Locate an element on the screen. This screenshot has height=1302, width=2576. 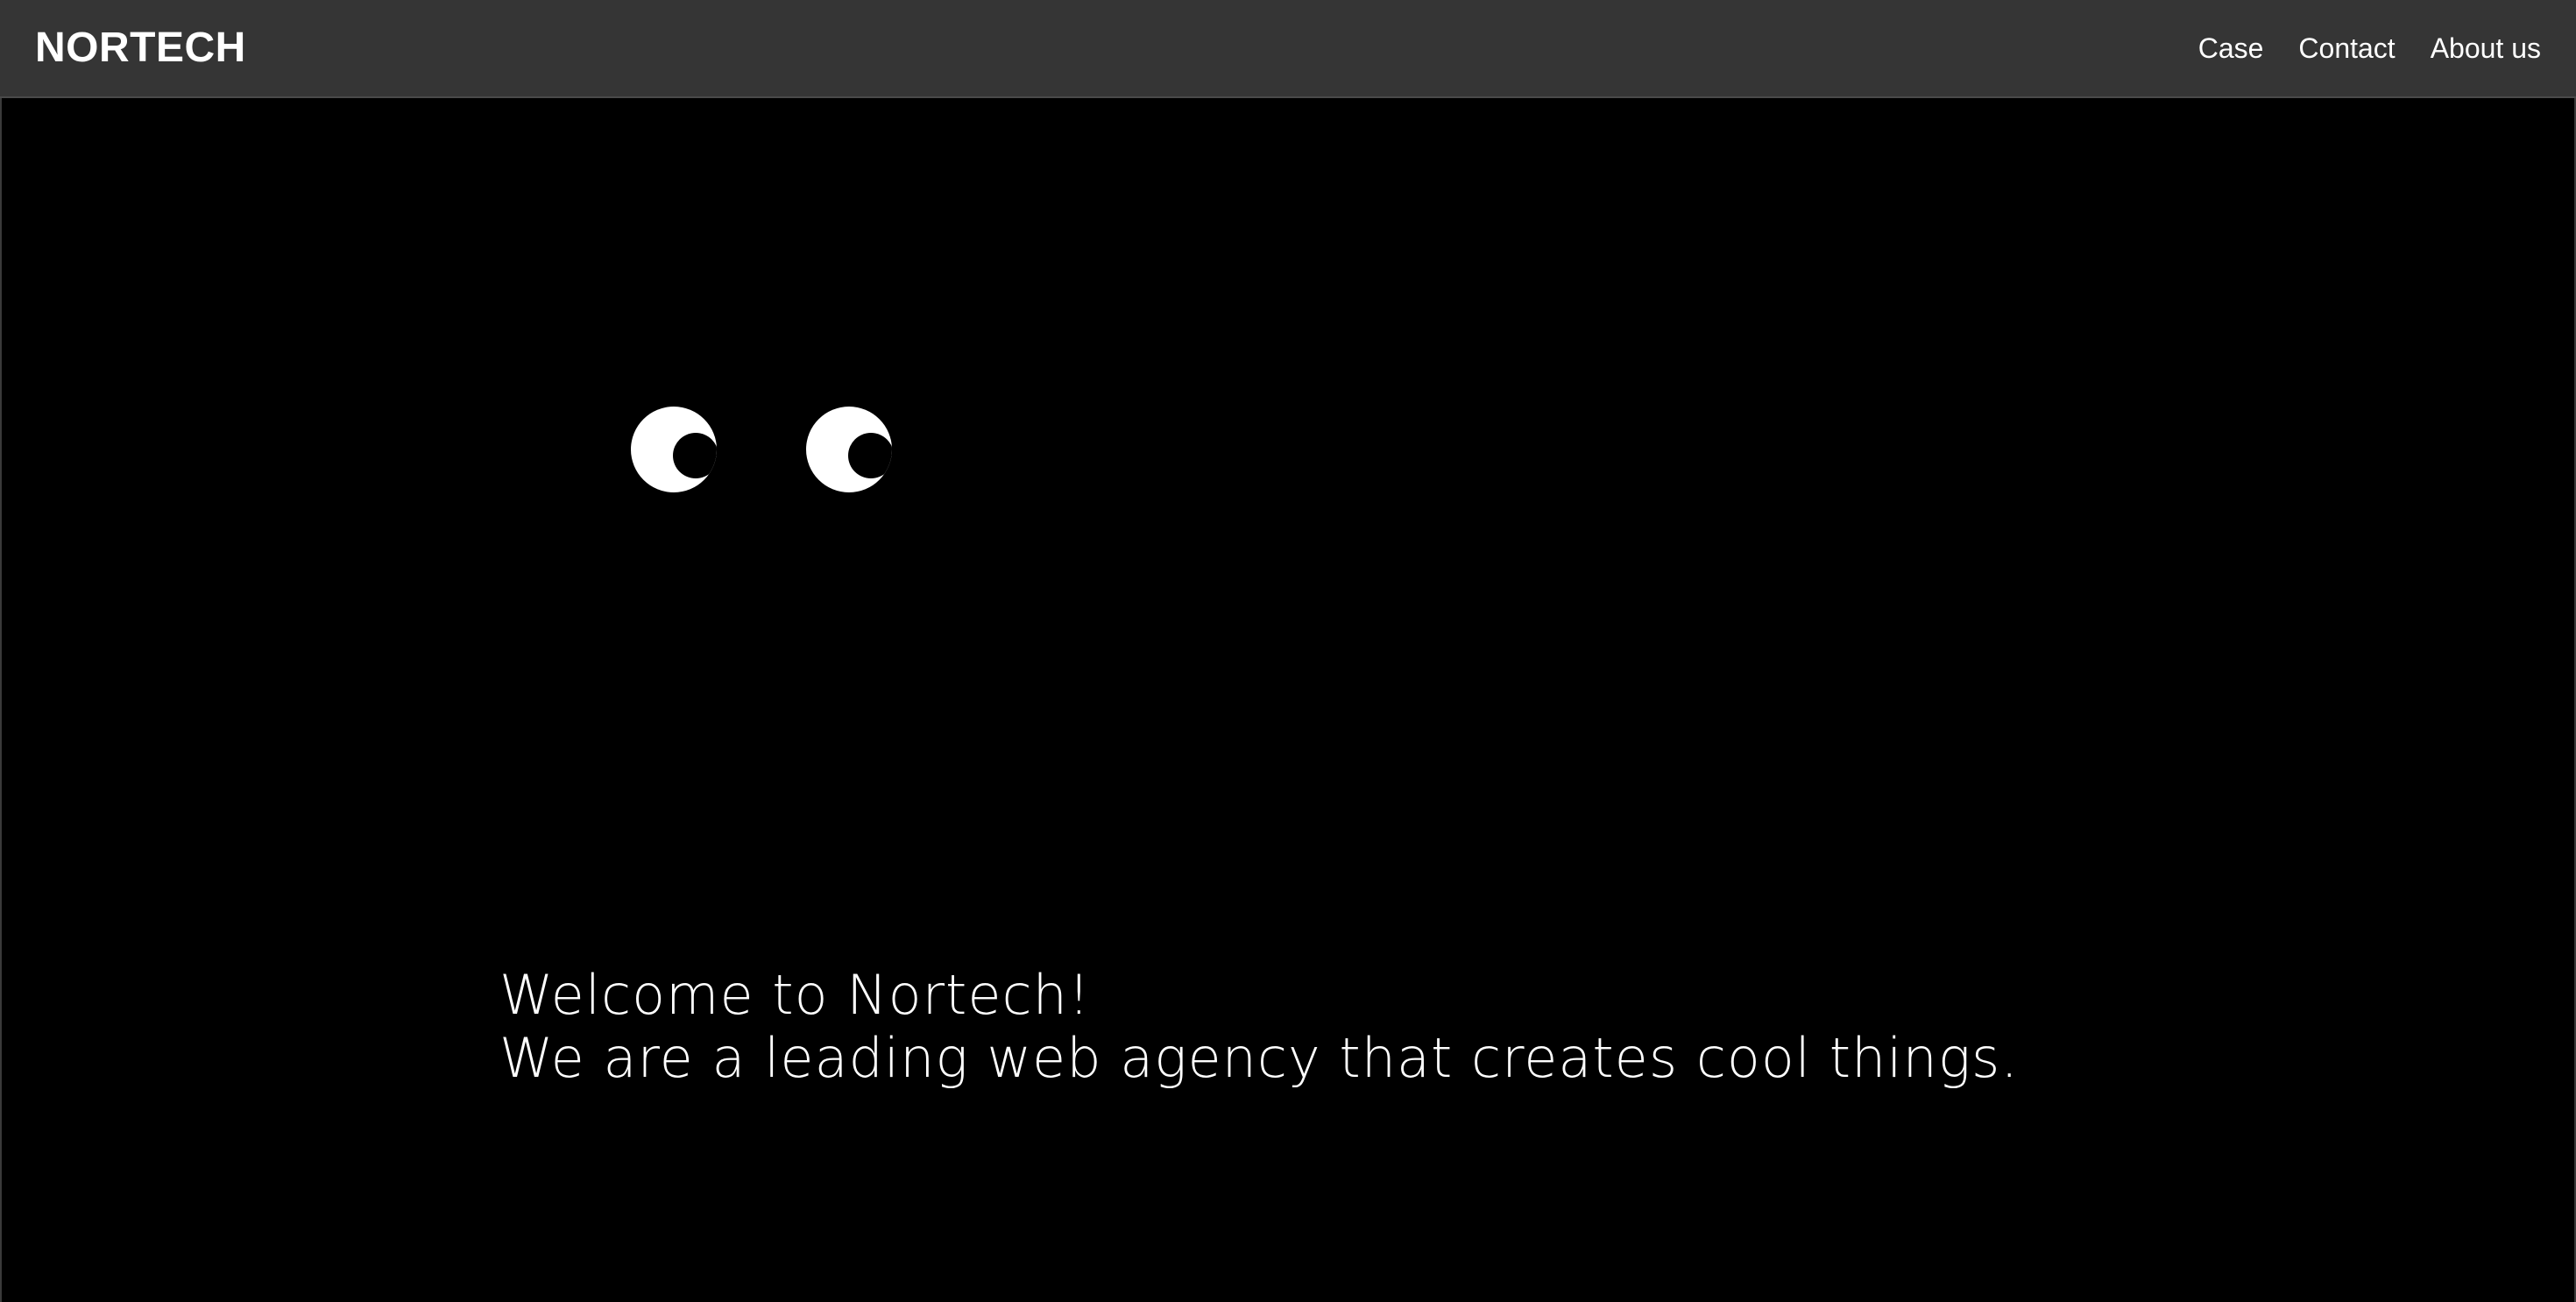
left-pupil is located at coordinates (695, 455).